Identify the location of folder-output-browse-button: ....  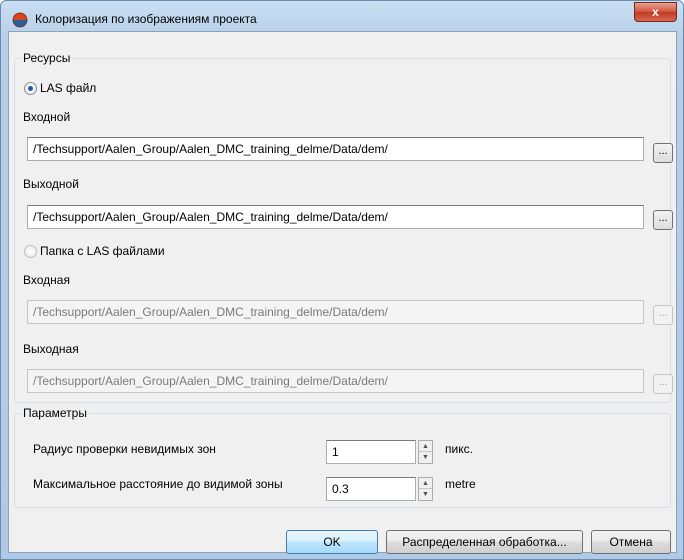
(663, 384).